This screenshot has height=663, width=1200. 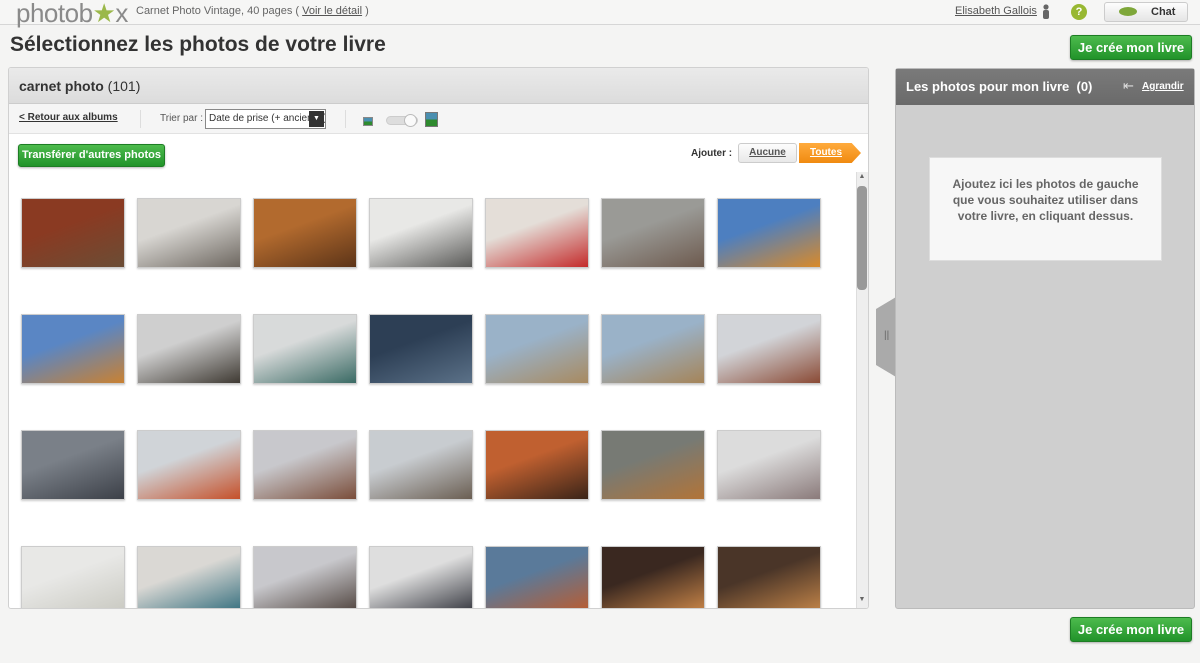 I want to click on large-thumbnail-icon, so click(x=431, y=119).